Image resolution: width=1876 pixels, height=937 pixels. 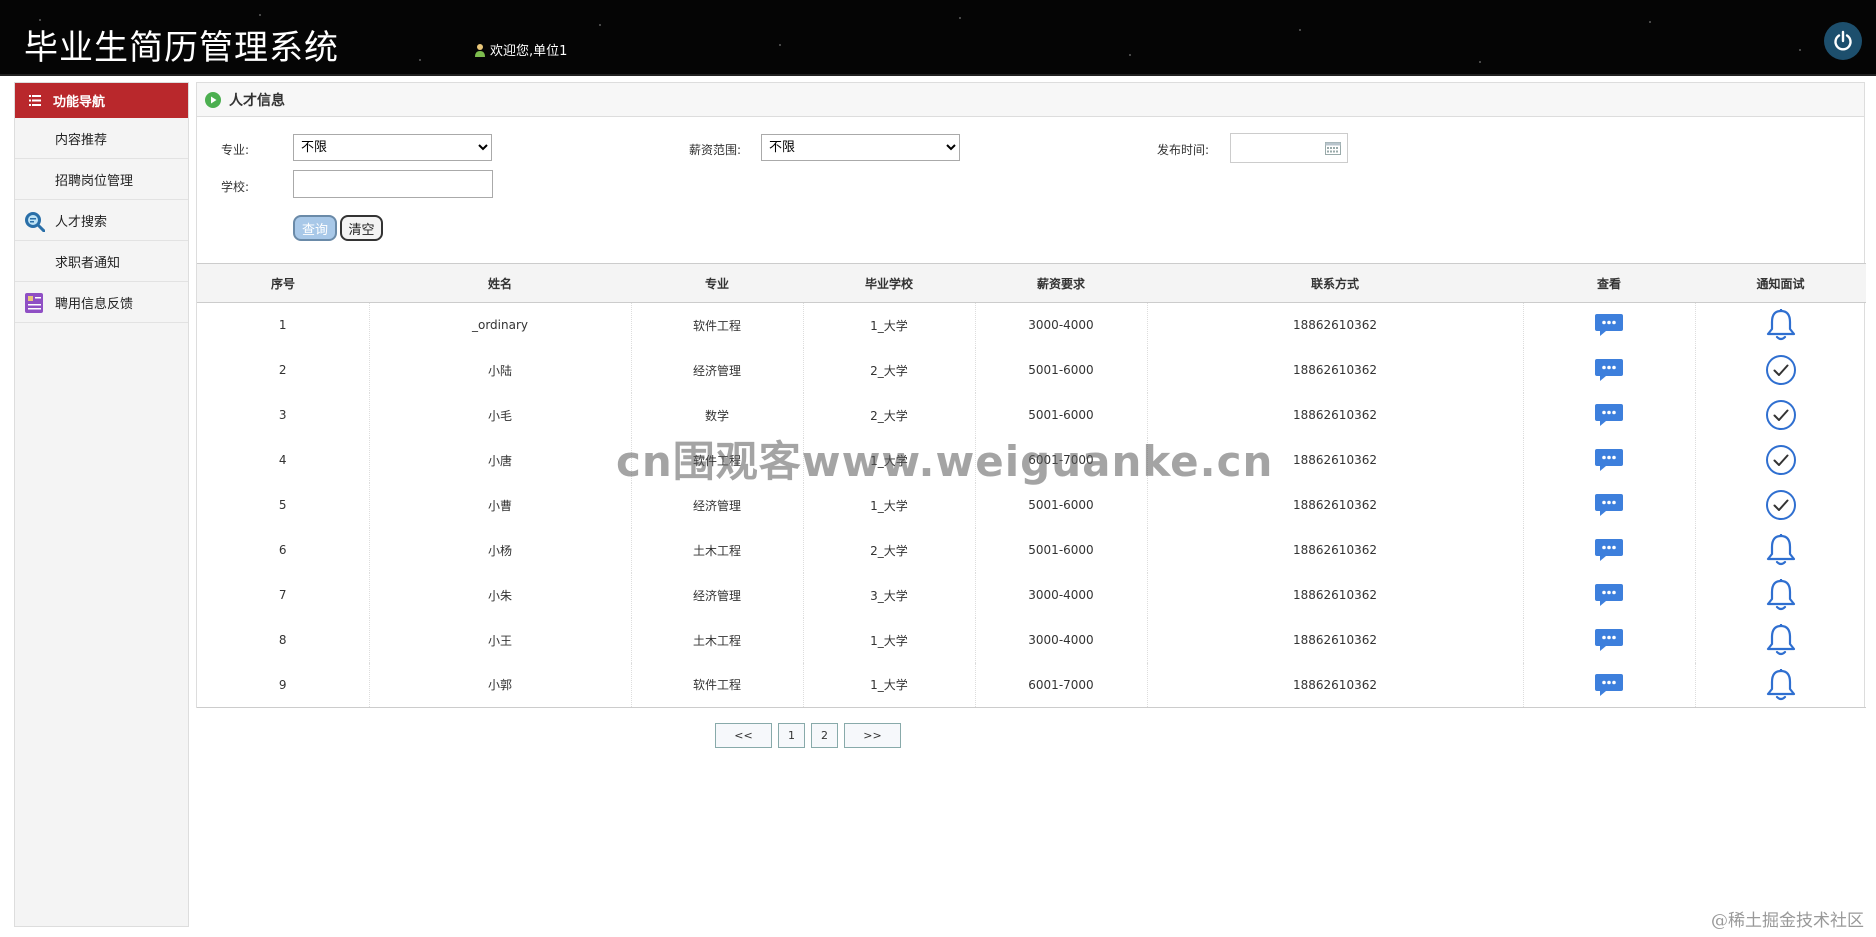 I want to click on top-header: 毕业生简历管理系统 欢迎您,单位1, so click(x=938, y=38).